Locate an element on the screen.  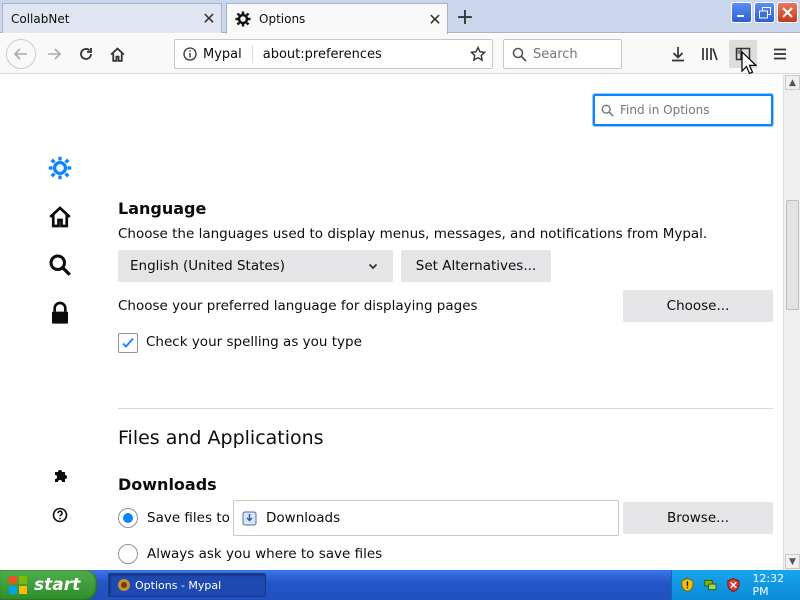
reload-icon is located at coordinates (86, 54).